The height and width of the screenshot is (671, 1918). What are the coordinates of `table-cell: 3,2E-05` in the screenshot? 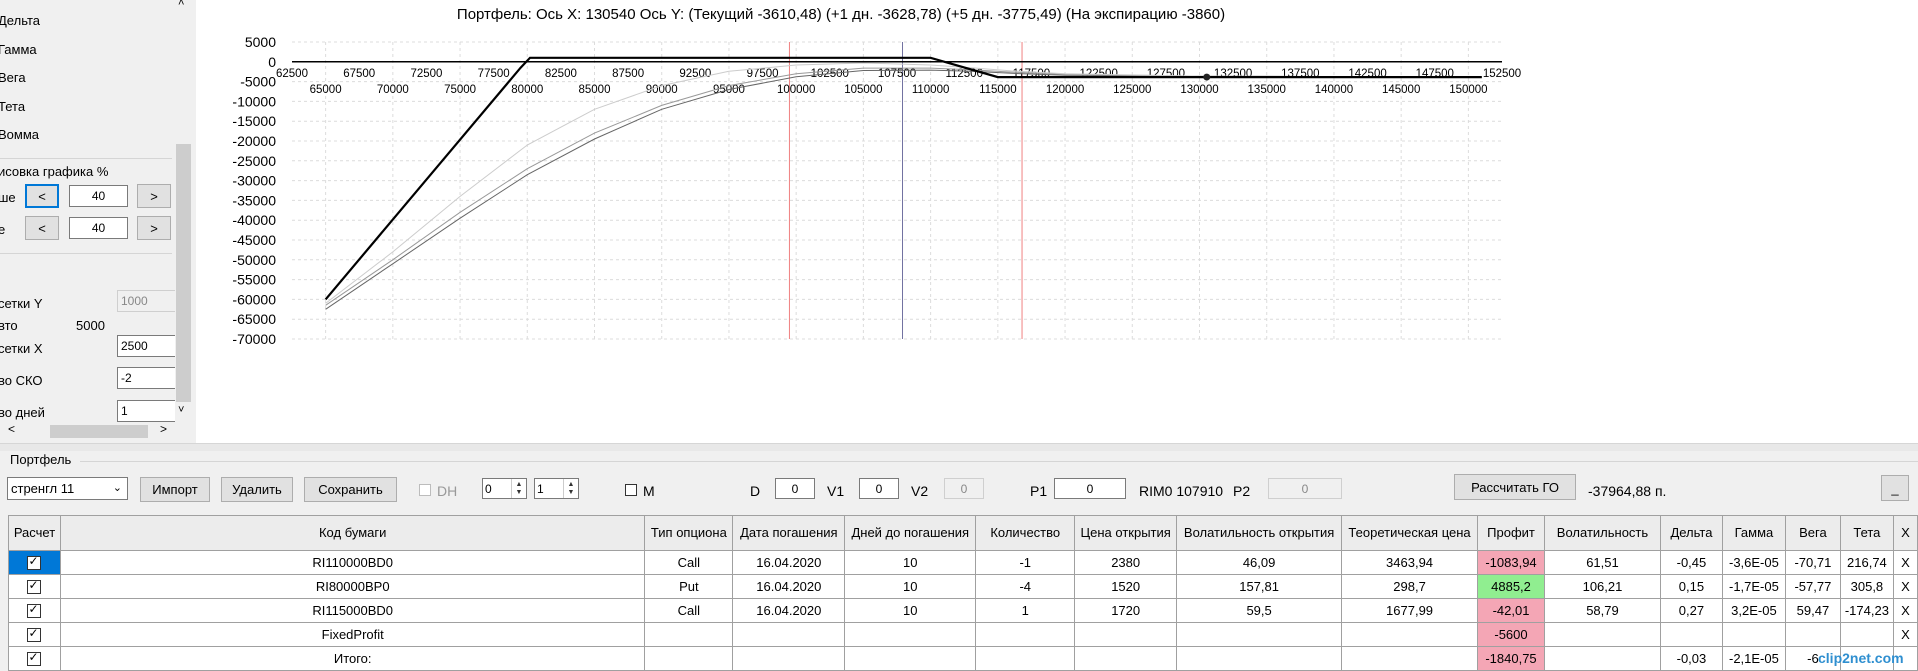 It's located at (1753, 610).